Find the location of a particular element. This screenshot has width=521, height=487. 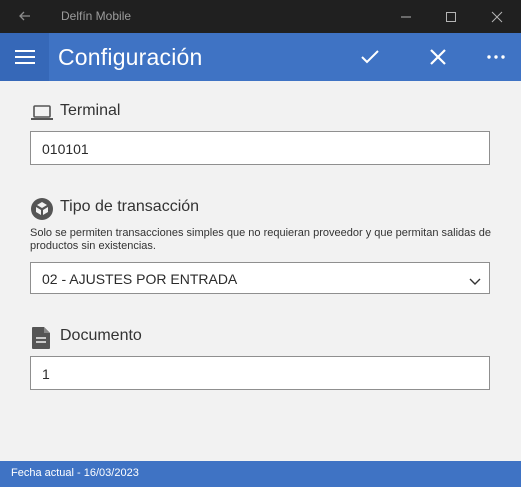

checkmark-icon is located at coordinates (370, 57).